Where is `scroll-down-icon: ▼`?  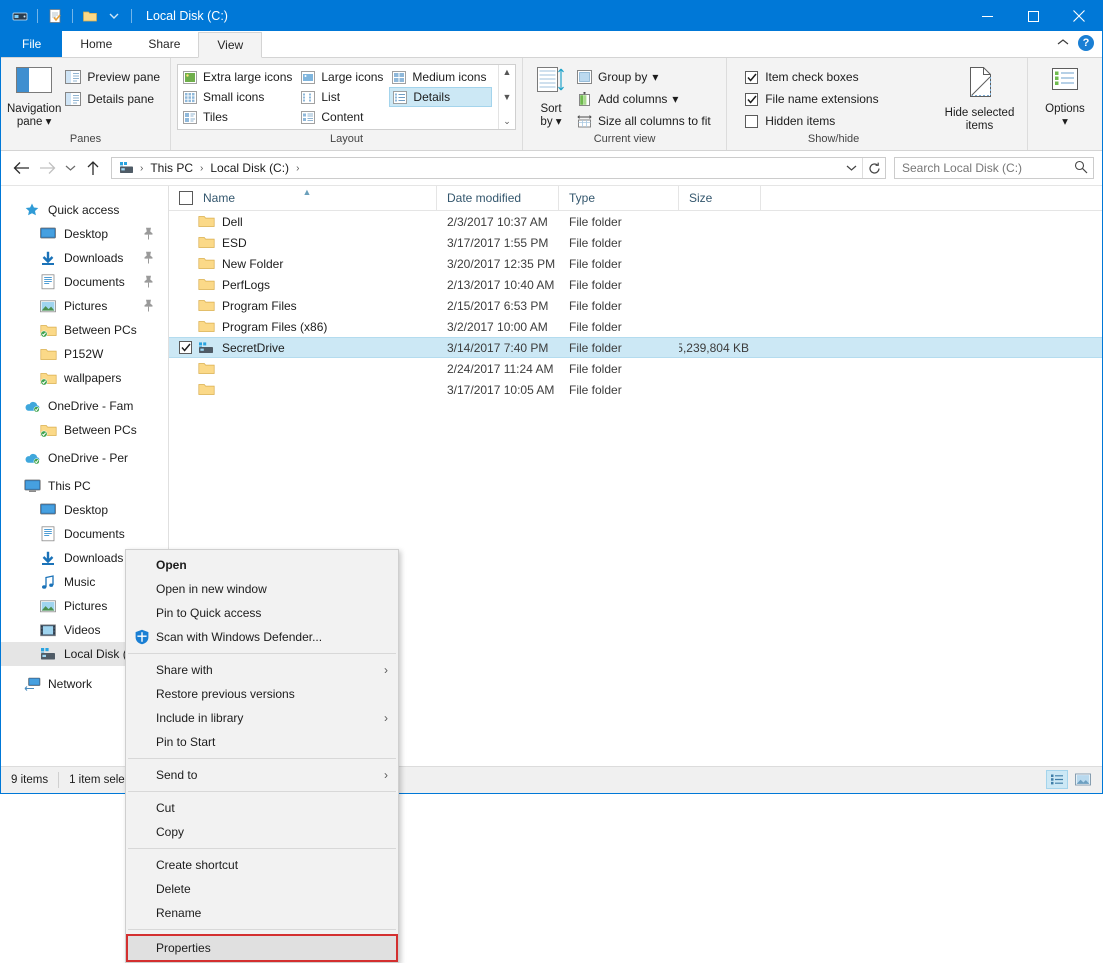
scroll-down-icon: ▼ is located at coordinates (507, 97).